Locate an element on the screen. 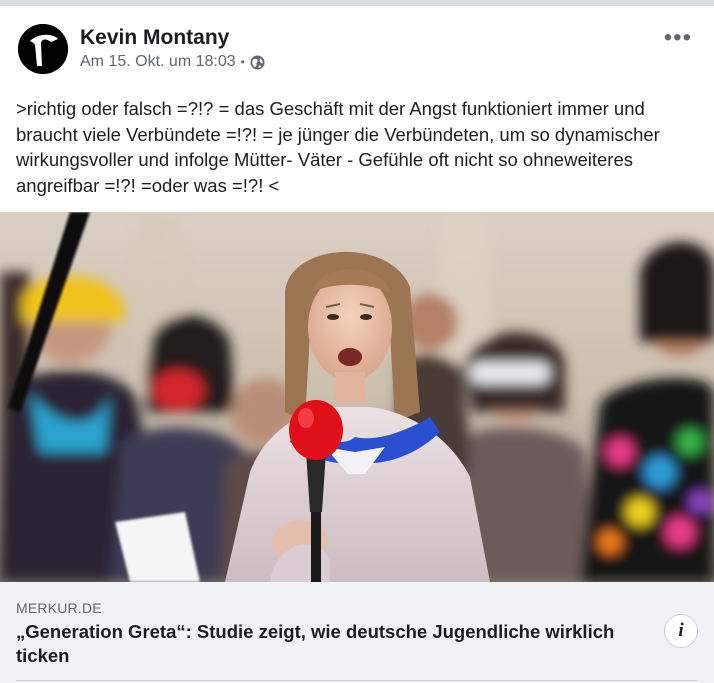 Image resolution: width=714 pixels, height=683 pixels. avatar-logo-icon is located at coordinates (43, 49).